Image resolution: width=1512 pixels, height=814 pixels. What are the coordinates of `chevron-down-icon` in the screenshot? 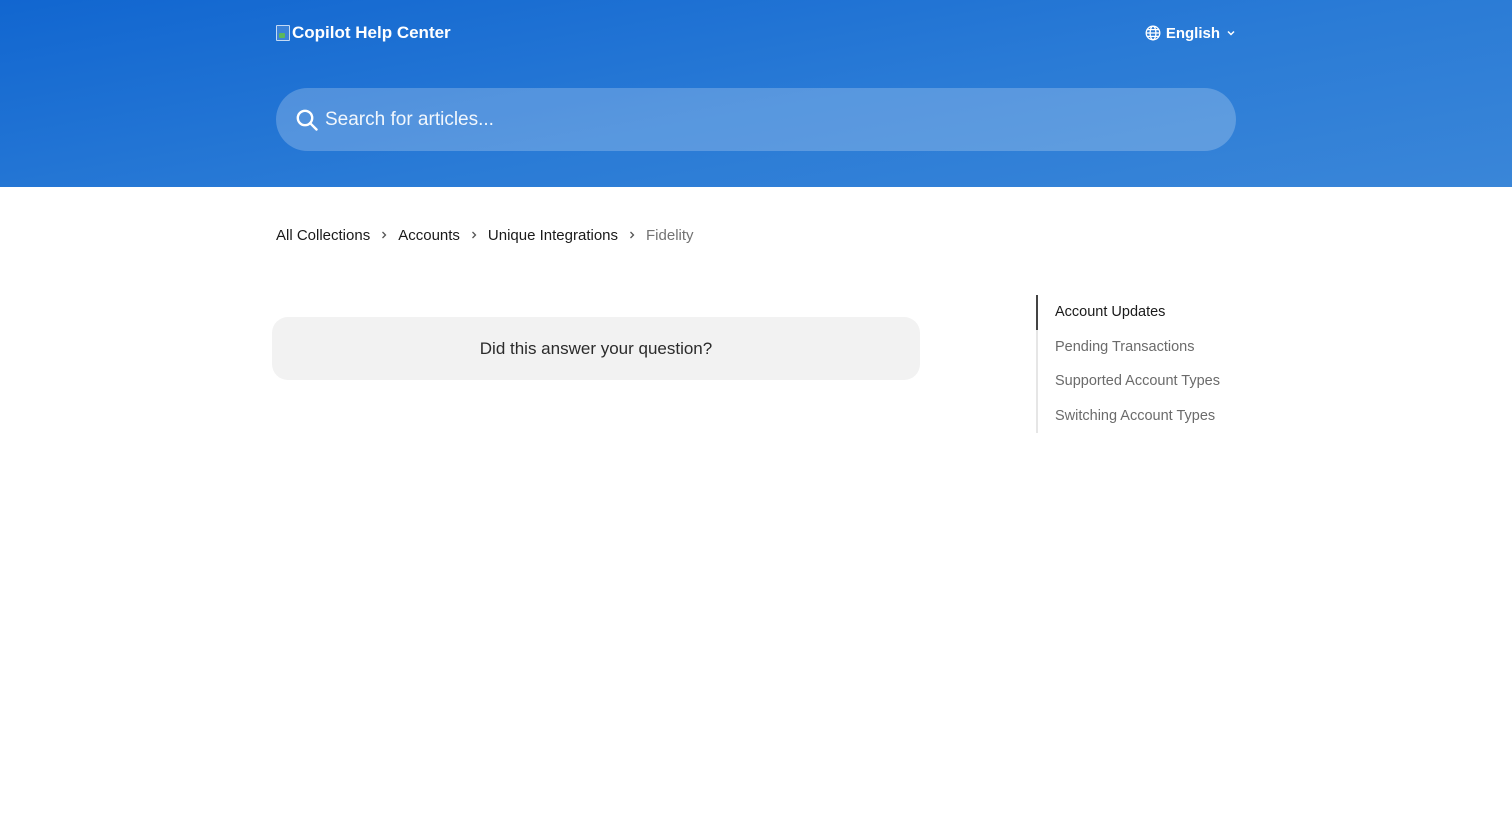 It's located at (1231, 33).